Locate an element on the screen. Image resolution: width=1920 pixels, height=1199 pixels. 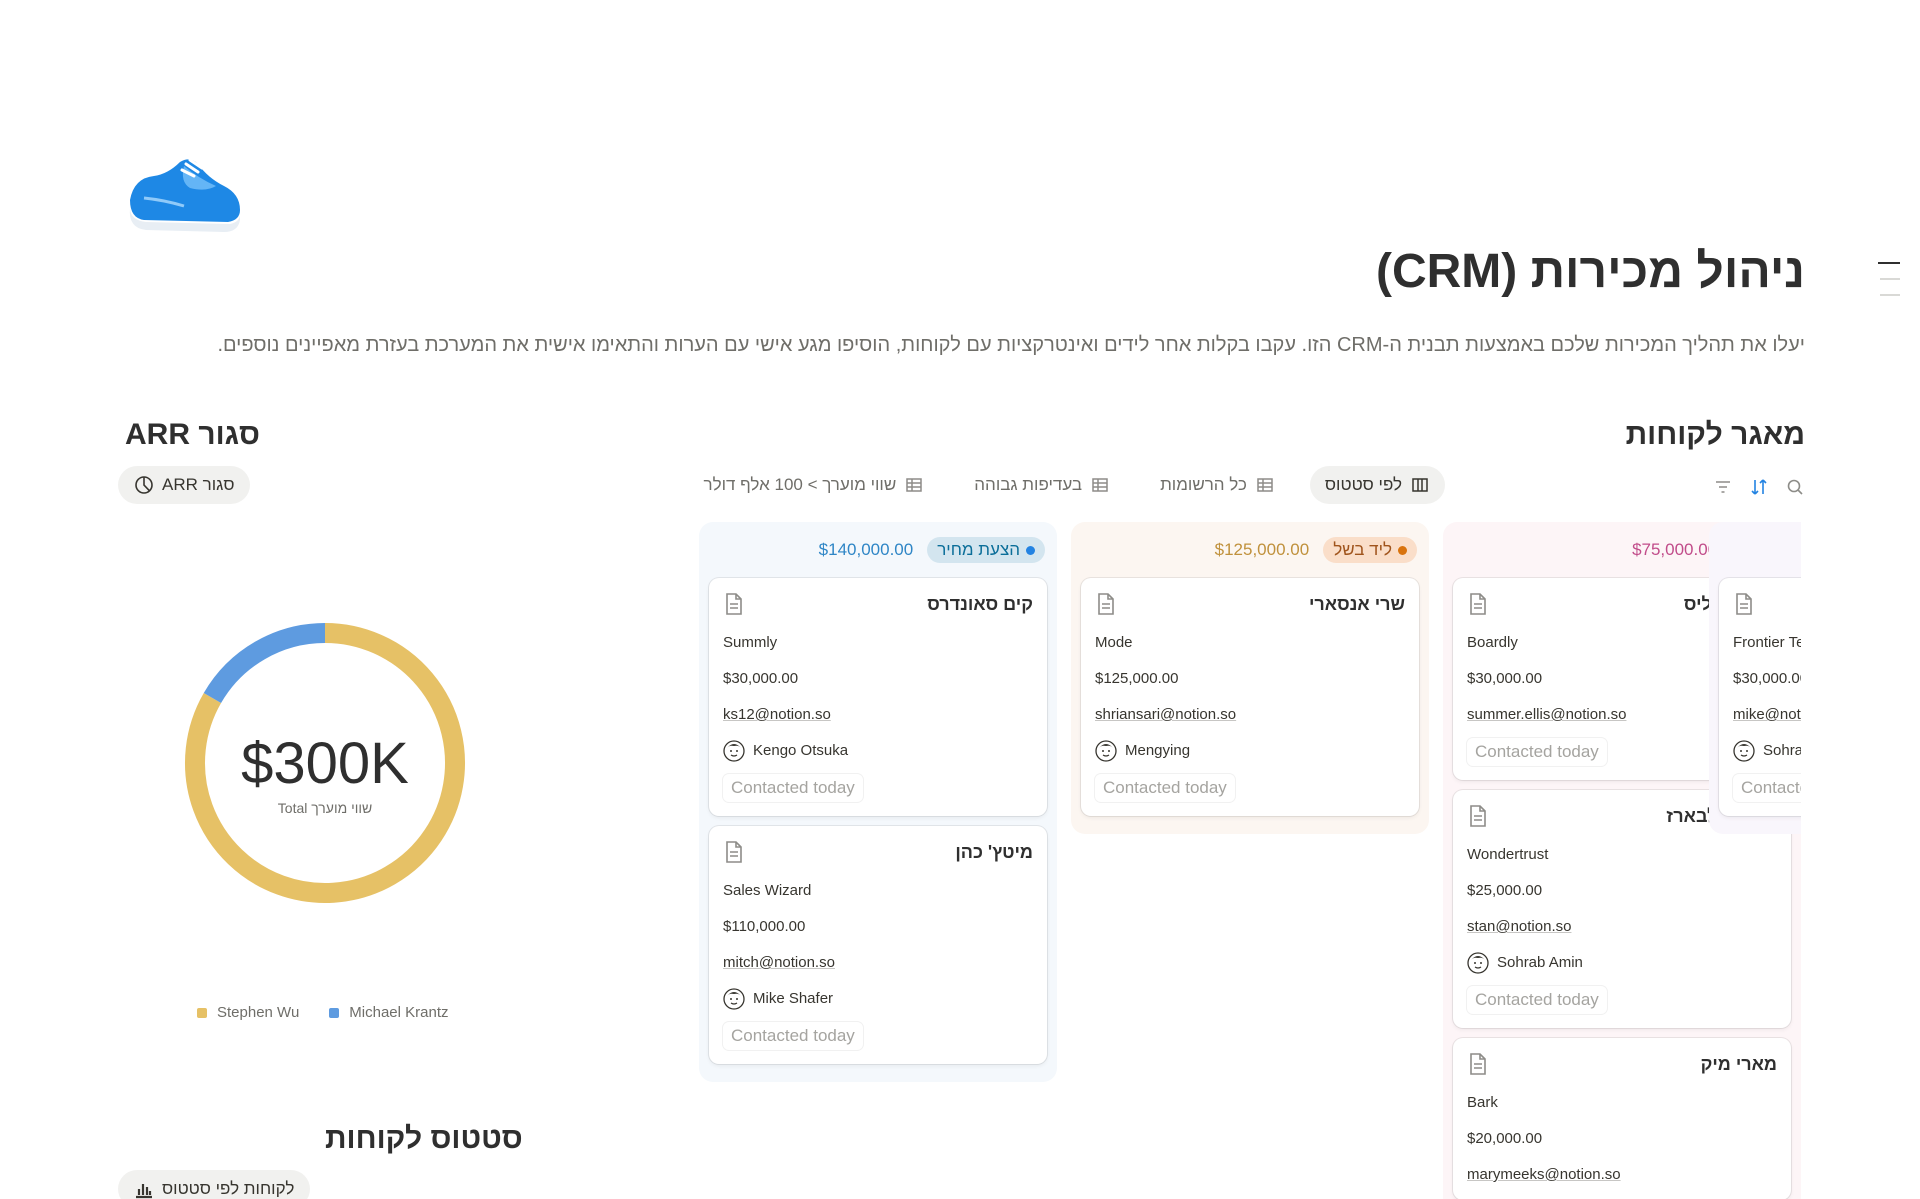
person-name: Sohrab Amin is located at coordinates (1540, 962).